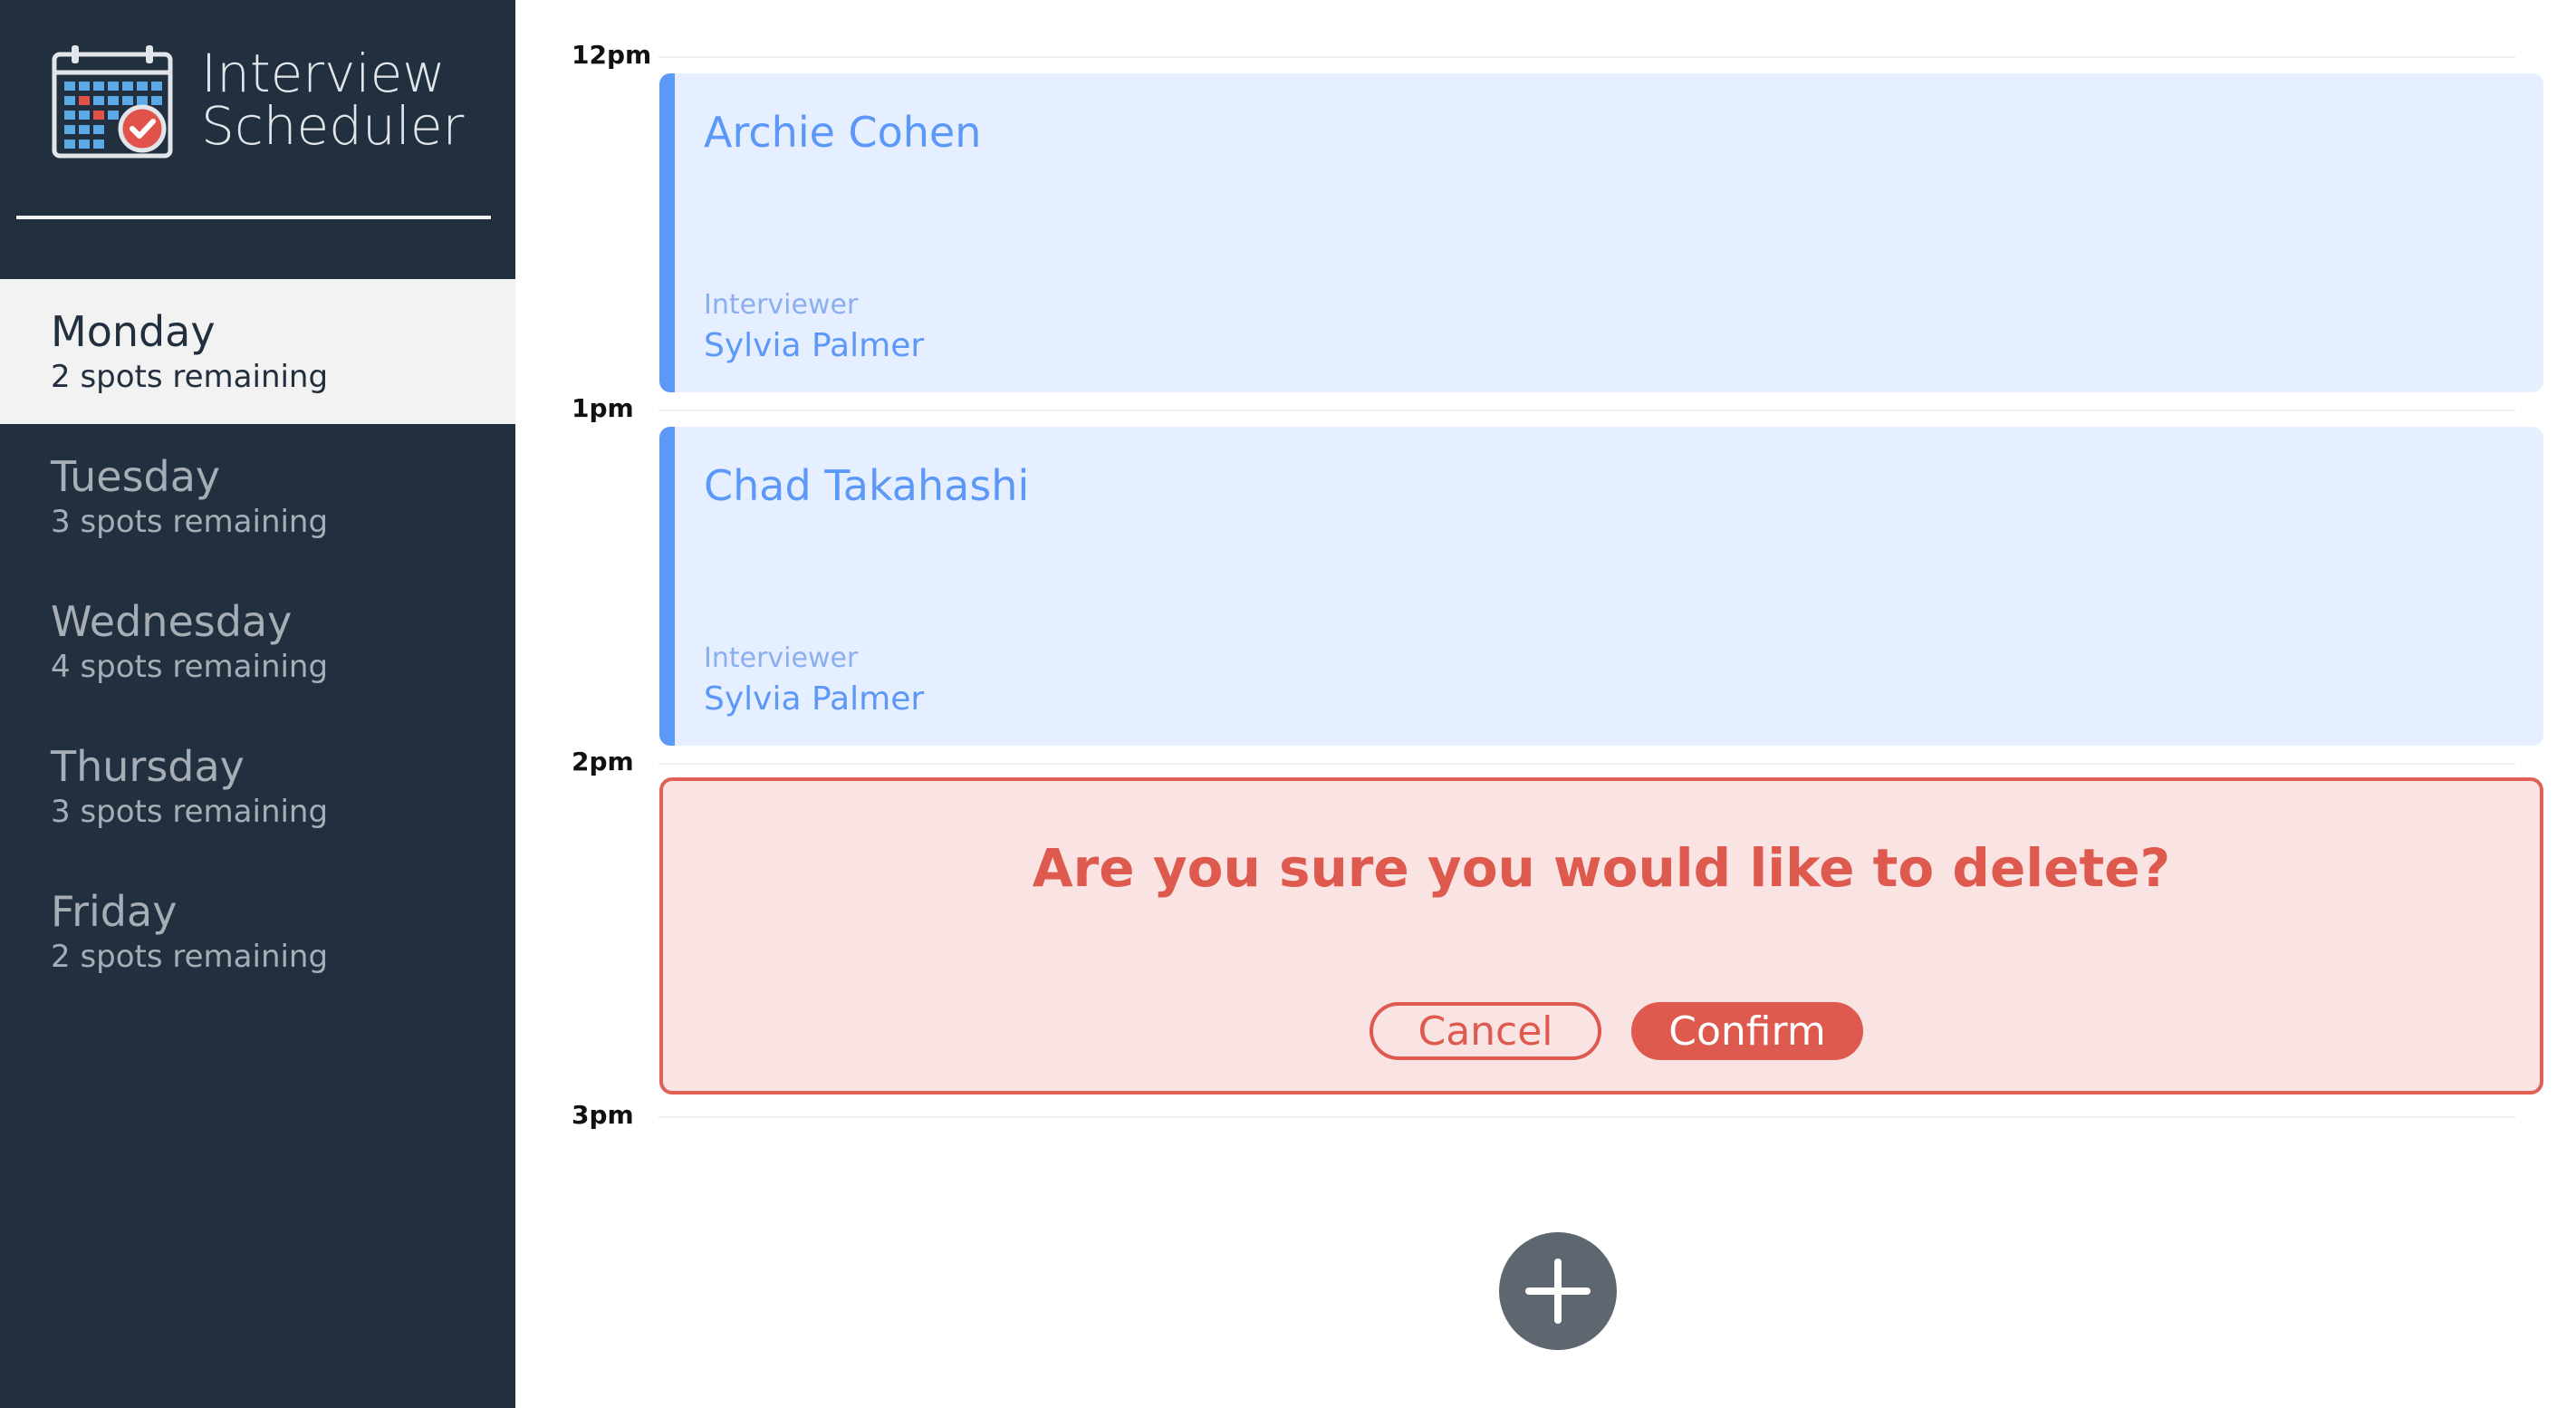 This screenshot has height=1408, width=2576. Describe the element at coordinates (253, 218) in the screenshot. I see `sidebar-divider` at that location.